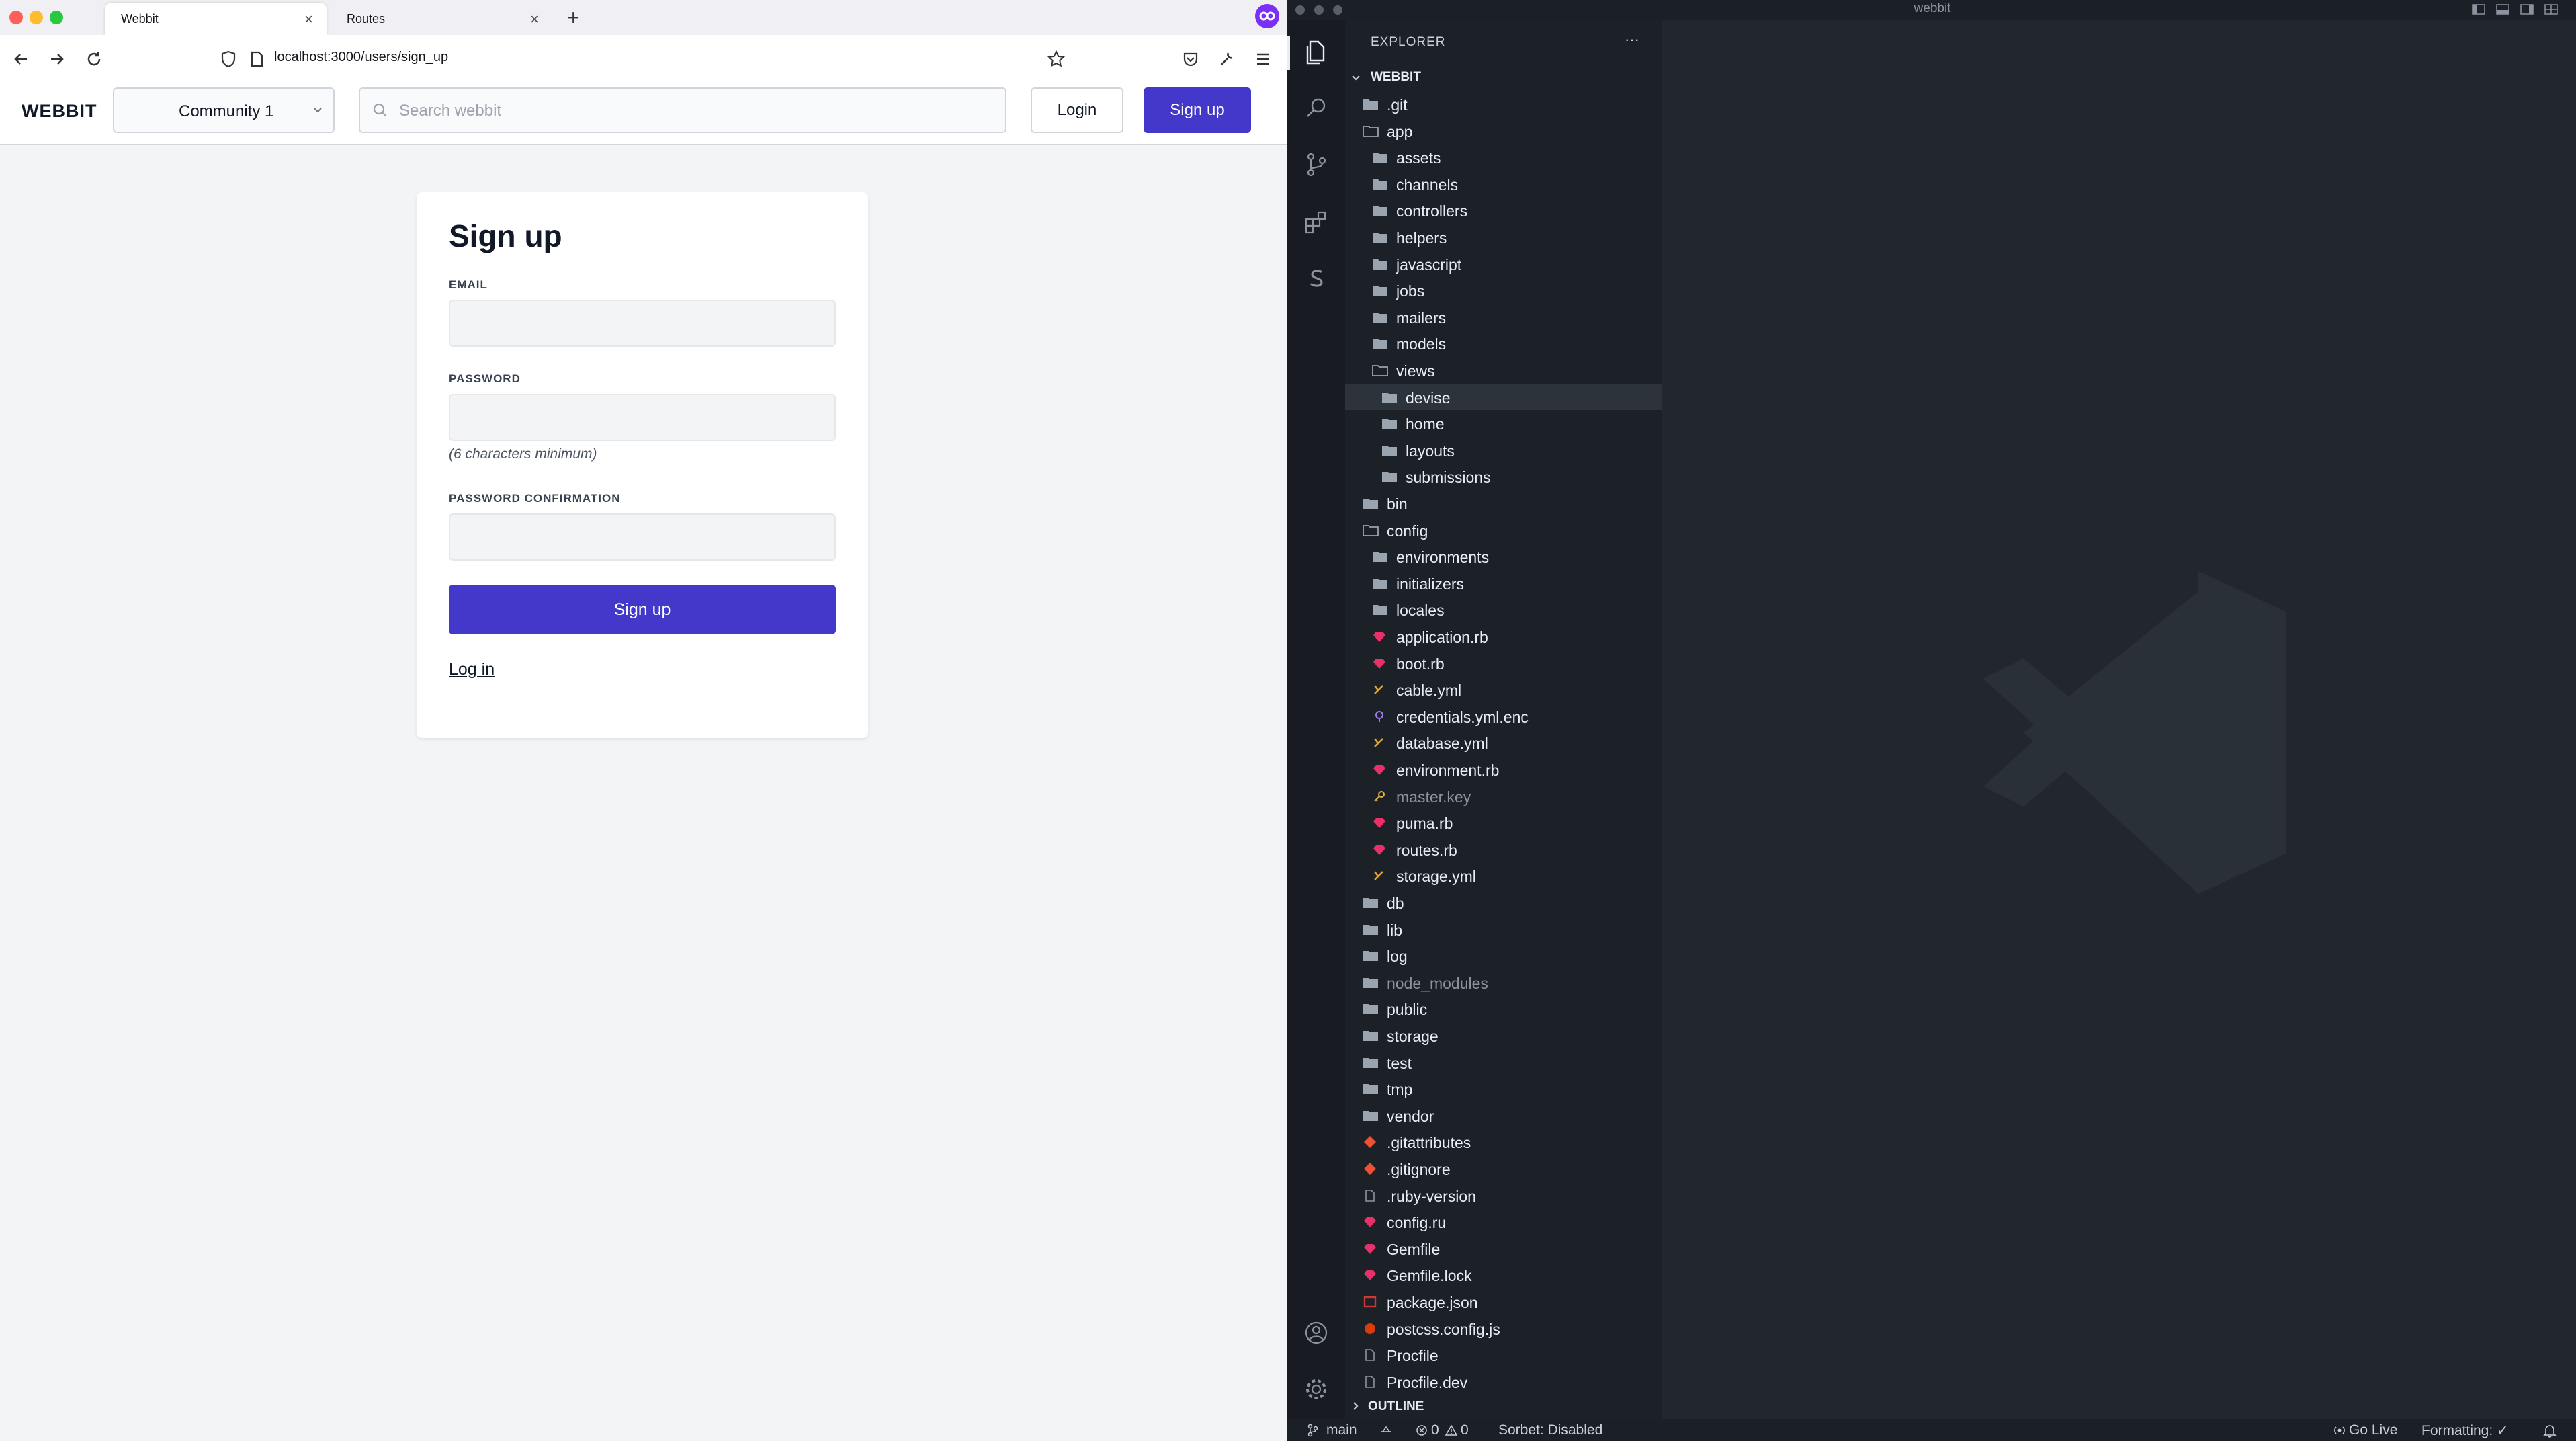 This screenshot has width=2576, height=1441. What do you see at coordinates (1386, 1430) in the screenshot?
I see `sync-icon` at bounding box center [1386, 1430].